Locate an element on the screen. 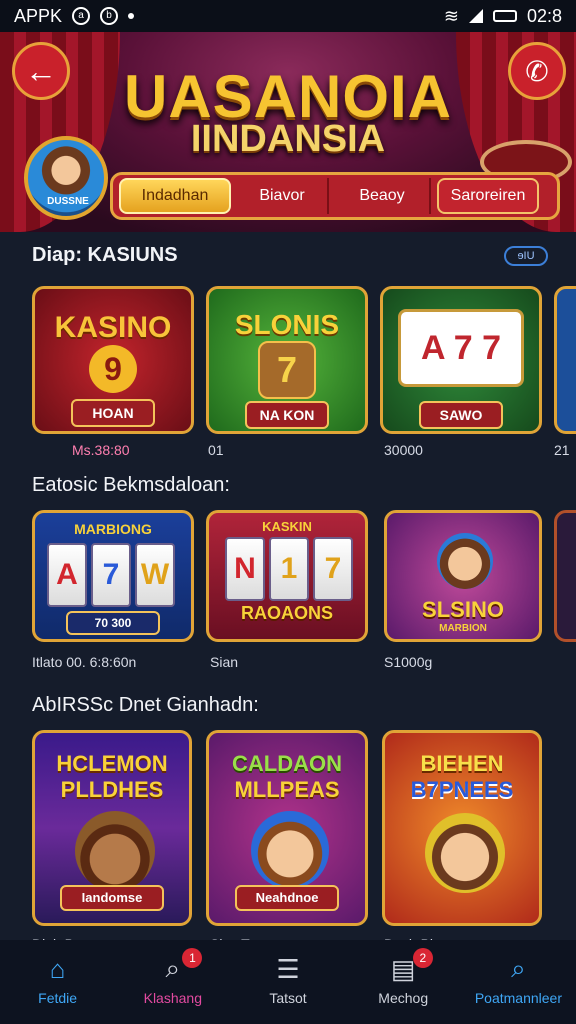 The width and height of the screenshot is (576, 1024). card-button: Iandomse is located at coordinates (112, 898).